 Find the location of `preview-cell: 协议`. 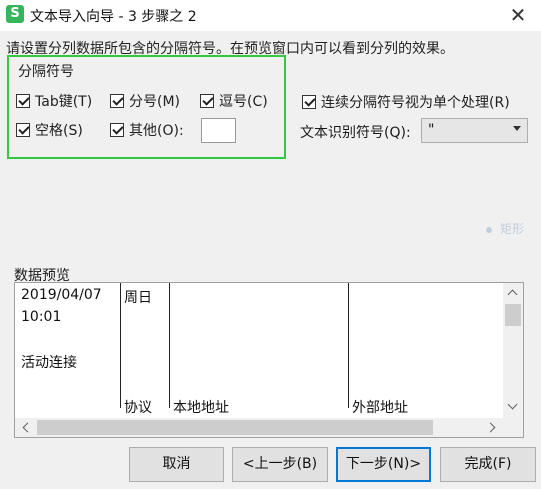

preview-cell: 协议 is located at coordinates (138, 408).